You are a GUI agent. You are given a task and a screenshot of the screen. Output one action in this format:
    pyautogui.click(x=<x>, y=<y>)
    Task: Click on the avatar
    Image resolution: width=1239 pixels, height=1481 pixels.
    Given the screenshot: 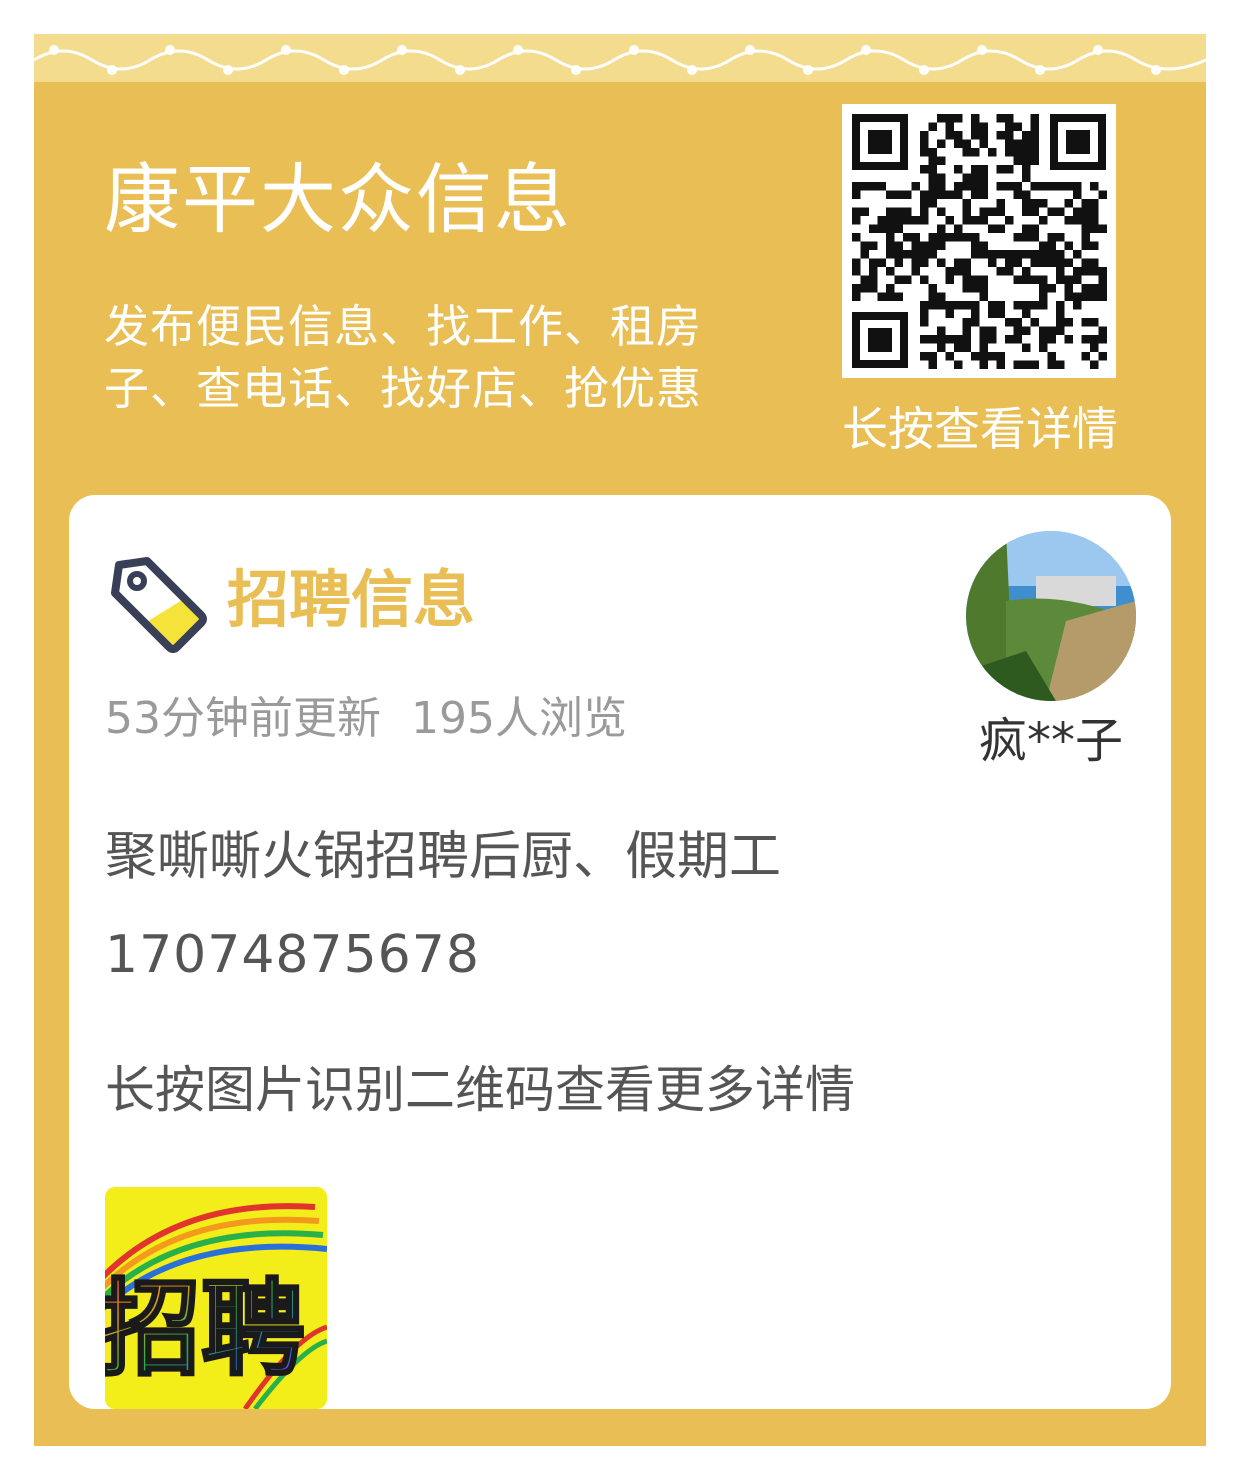 What is the action you would take?
    pyautogui.click(x=1051, y=616)
    